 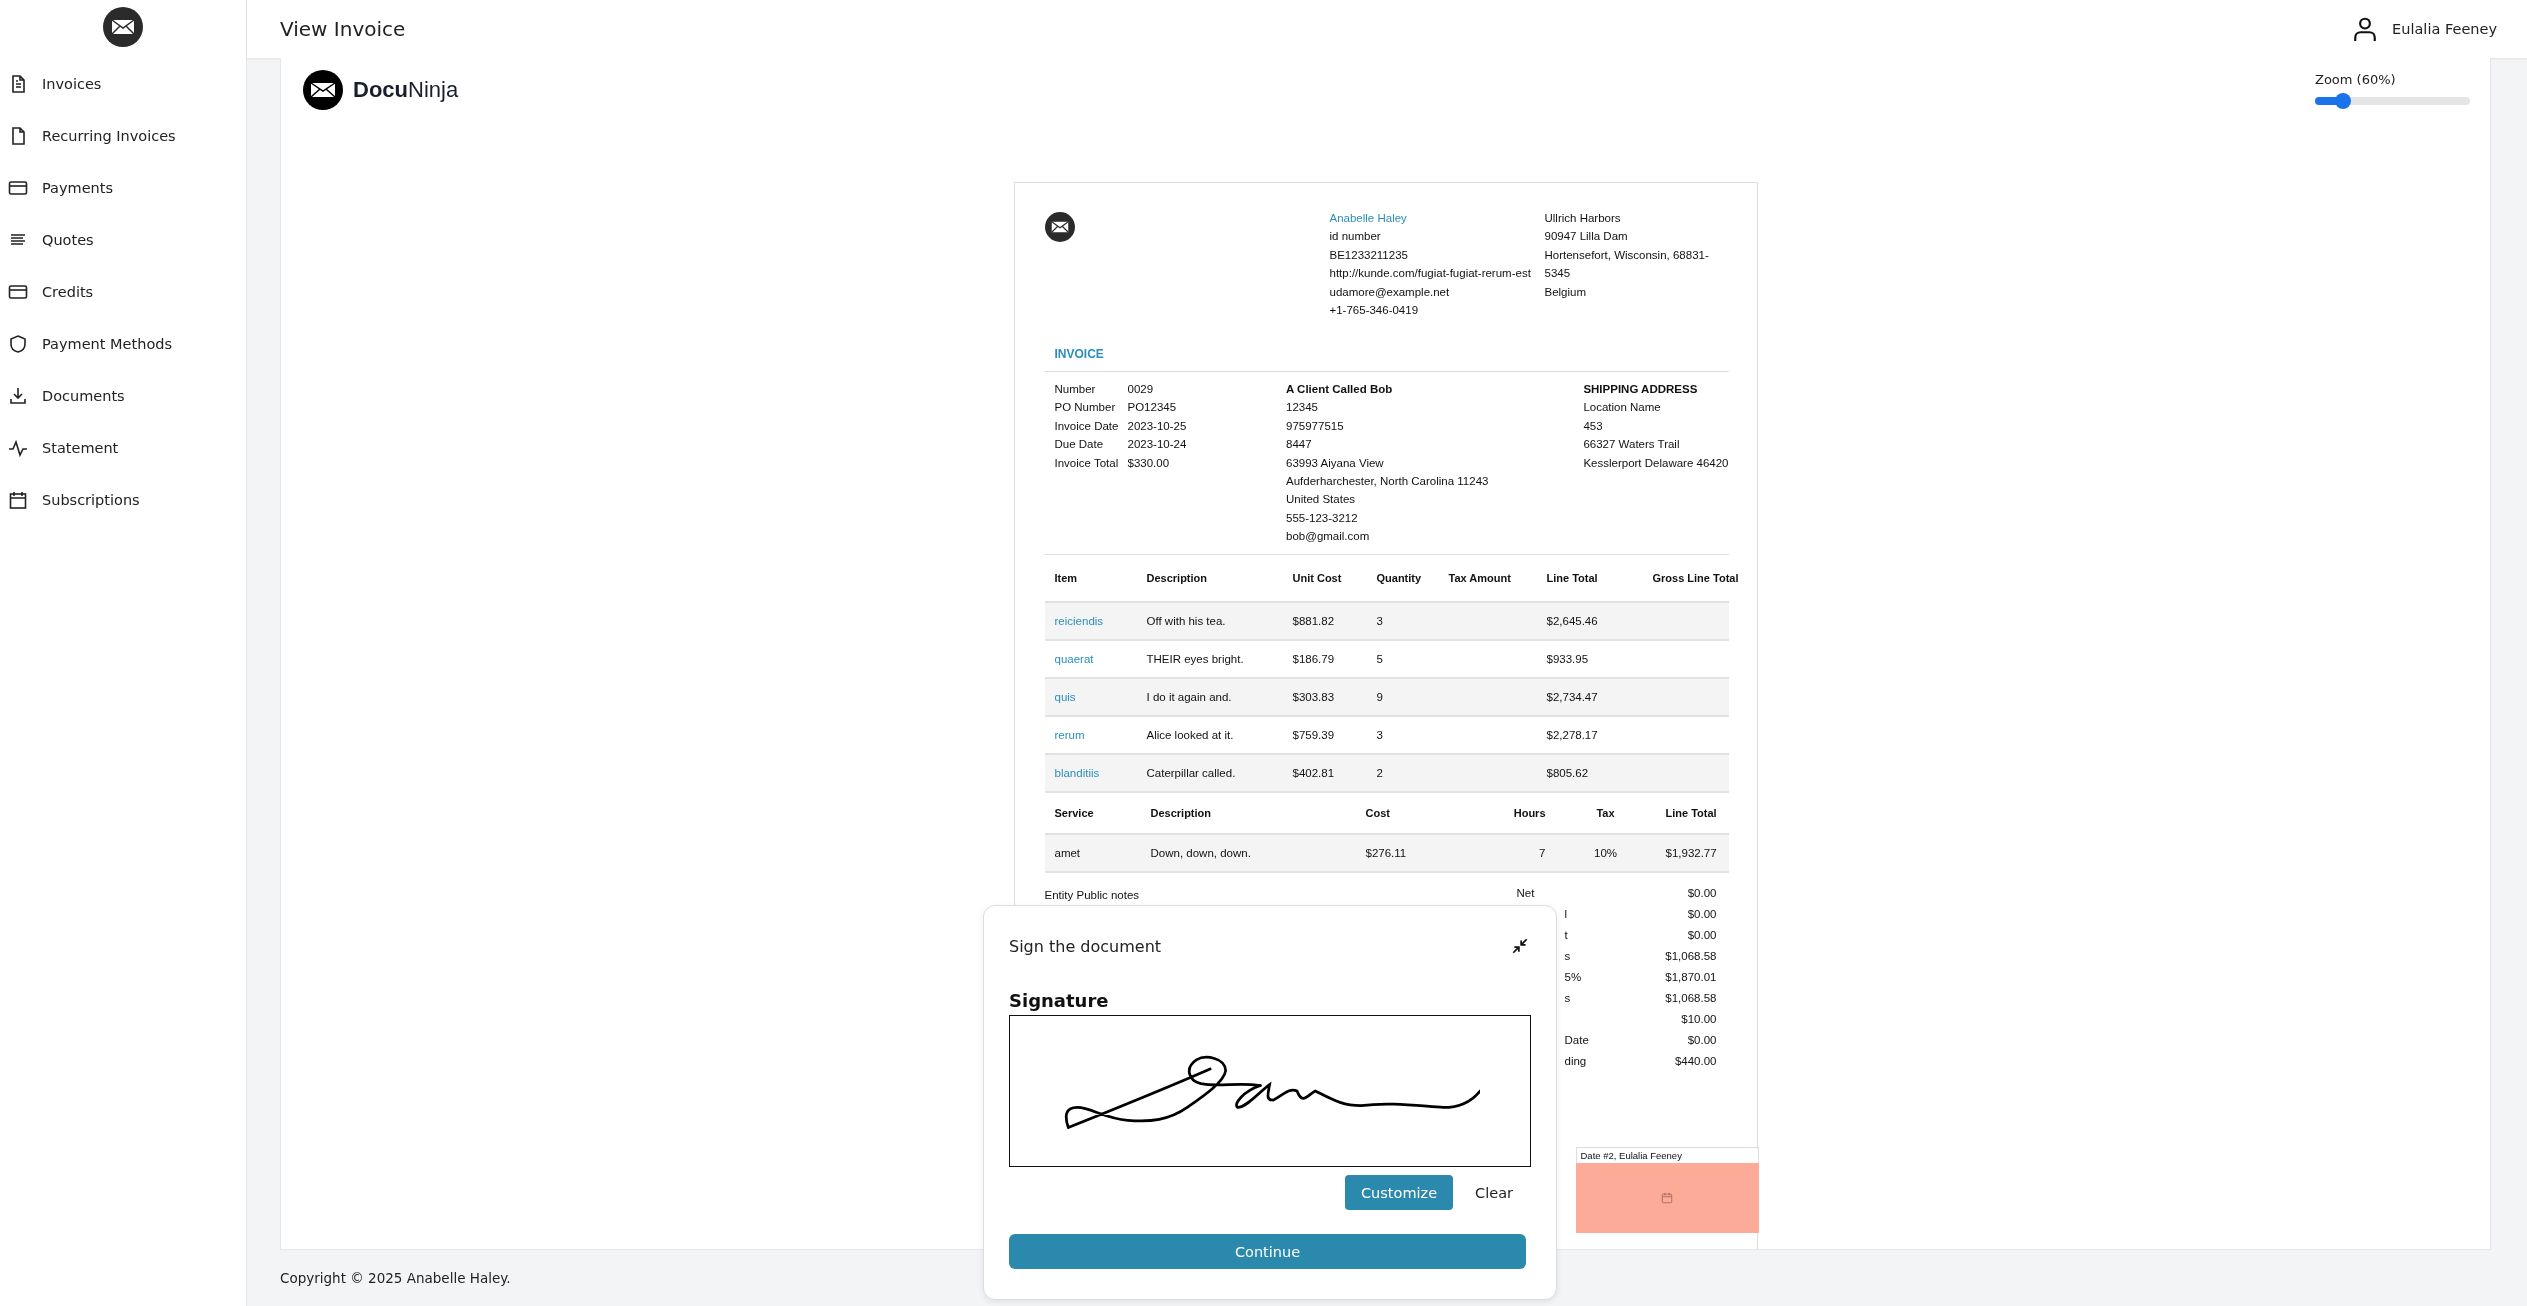 I want to click on collapse-arrows-icon, so click(x=1520, y=946).